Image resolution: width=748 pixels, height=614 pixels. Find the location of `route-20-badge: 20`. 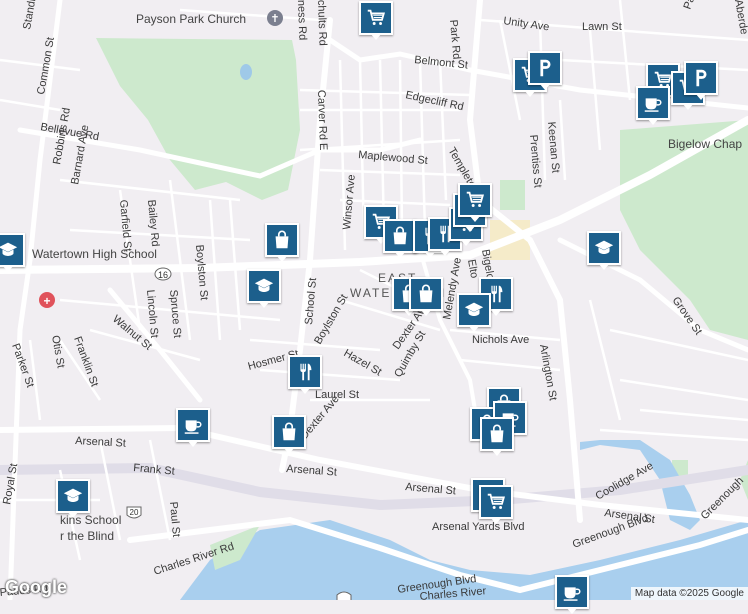

route-20-badge: 20 is located at coordinates (134, 512).